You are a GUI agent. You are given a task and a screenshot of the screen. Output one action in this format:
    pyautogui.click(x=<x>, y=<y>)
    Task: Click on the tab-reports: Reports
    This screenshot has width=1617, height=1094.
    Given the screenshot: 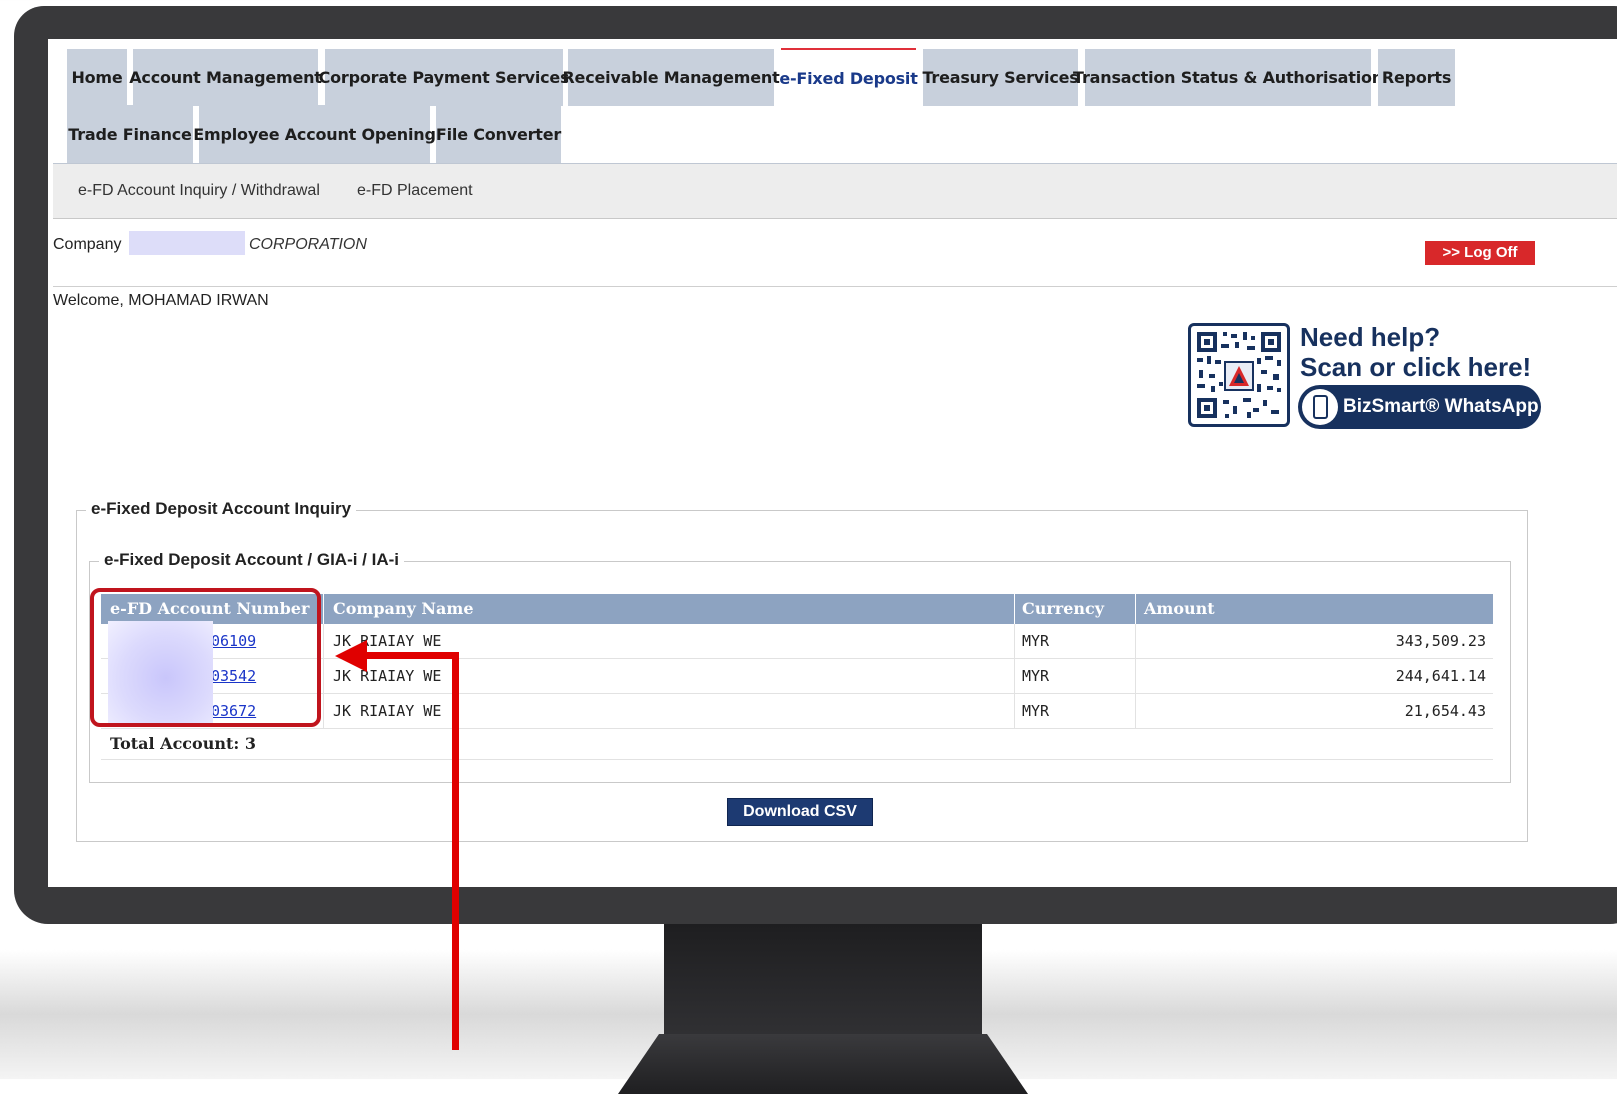 What is the action you would take?
    pyautogui.click(x=1416, y=77)
    